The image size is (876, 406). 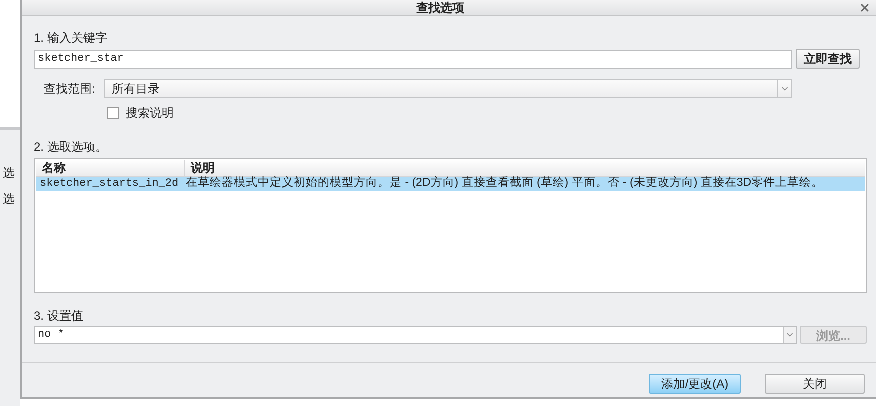 What do you see at coordinates (71, 38) in the screenshot?
I see `step-label: 1. 输入关键字` at bounding box center [71, 38].